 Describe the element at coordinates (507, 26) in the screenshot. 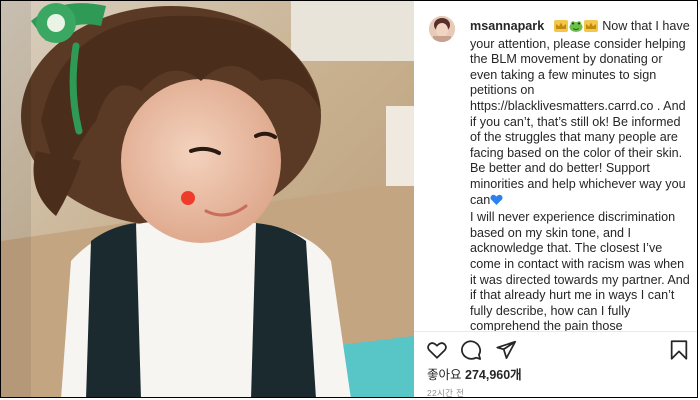

I see `username-link: msannapark` at that location.